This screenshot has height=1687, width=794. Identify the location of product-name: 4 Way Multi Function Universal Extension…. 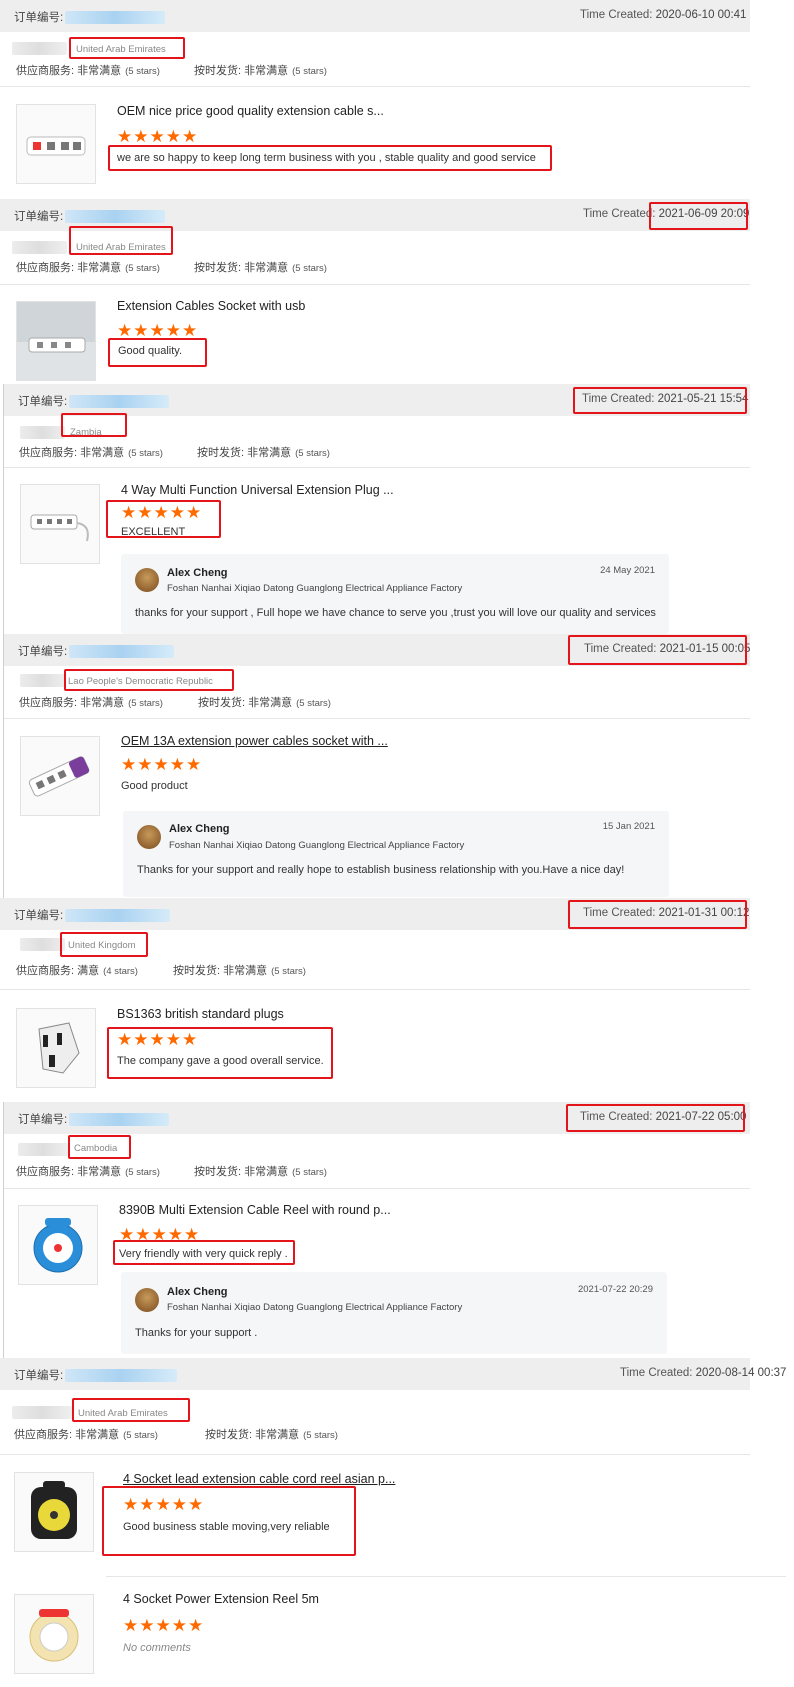
(257, 490).